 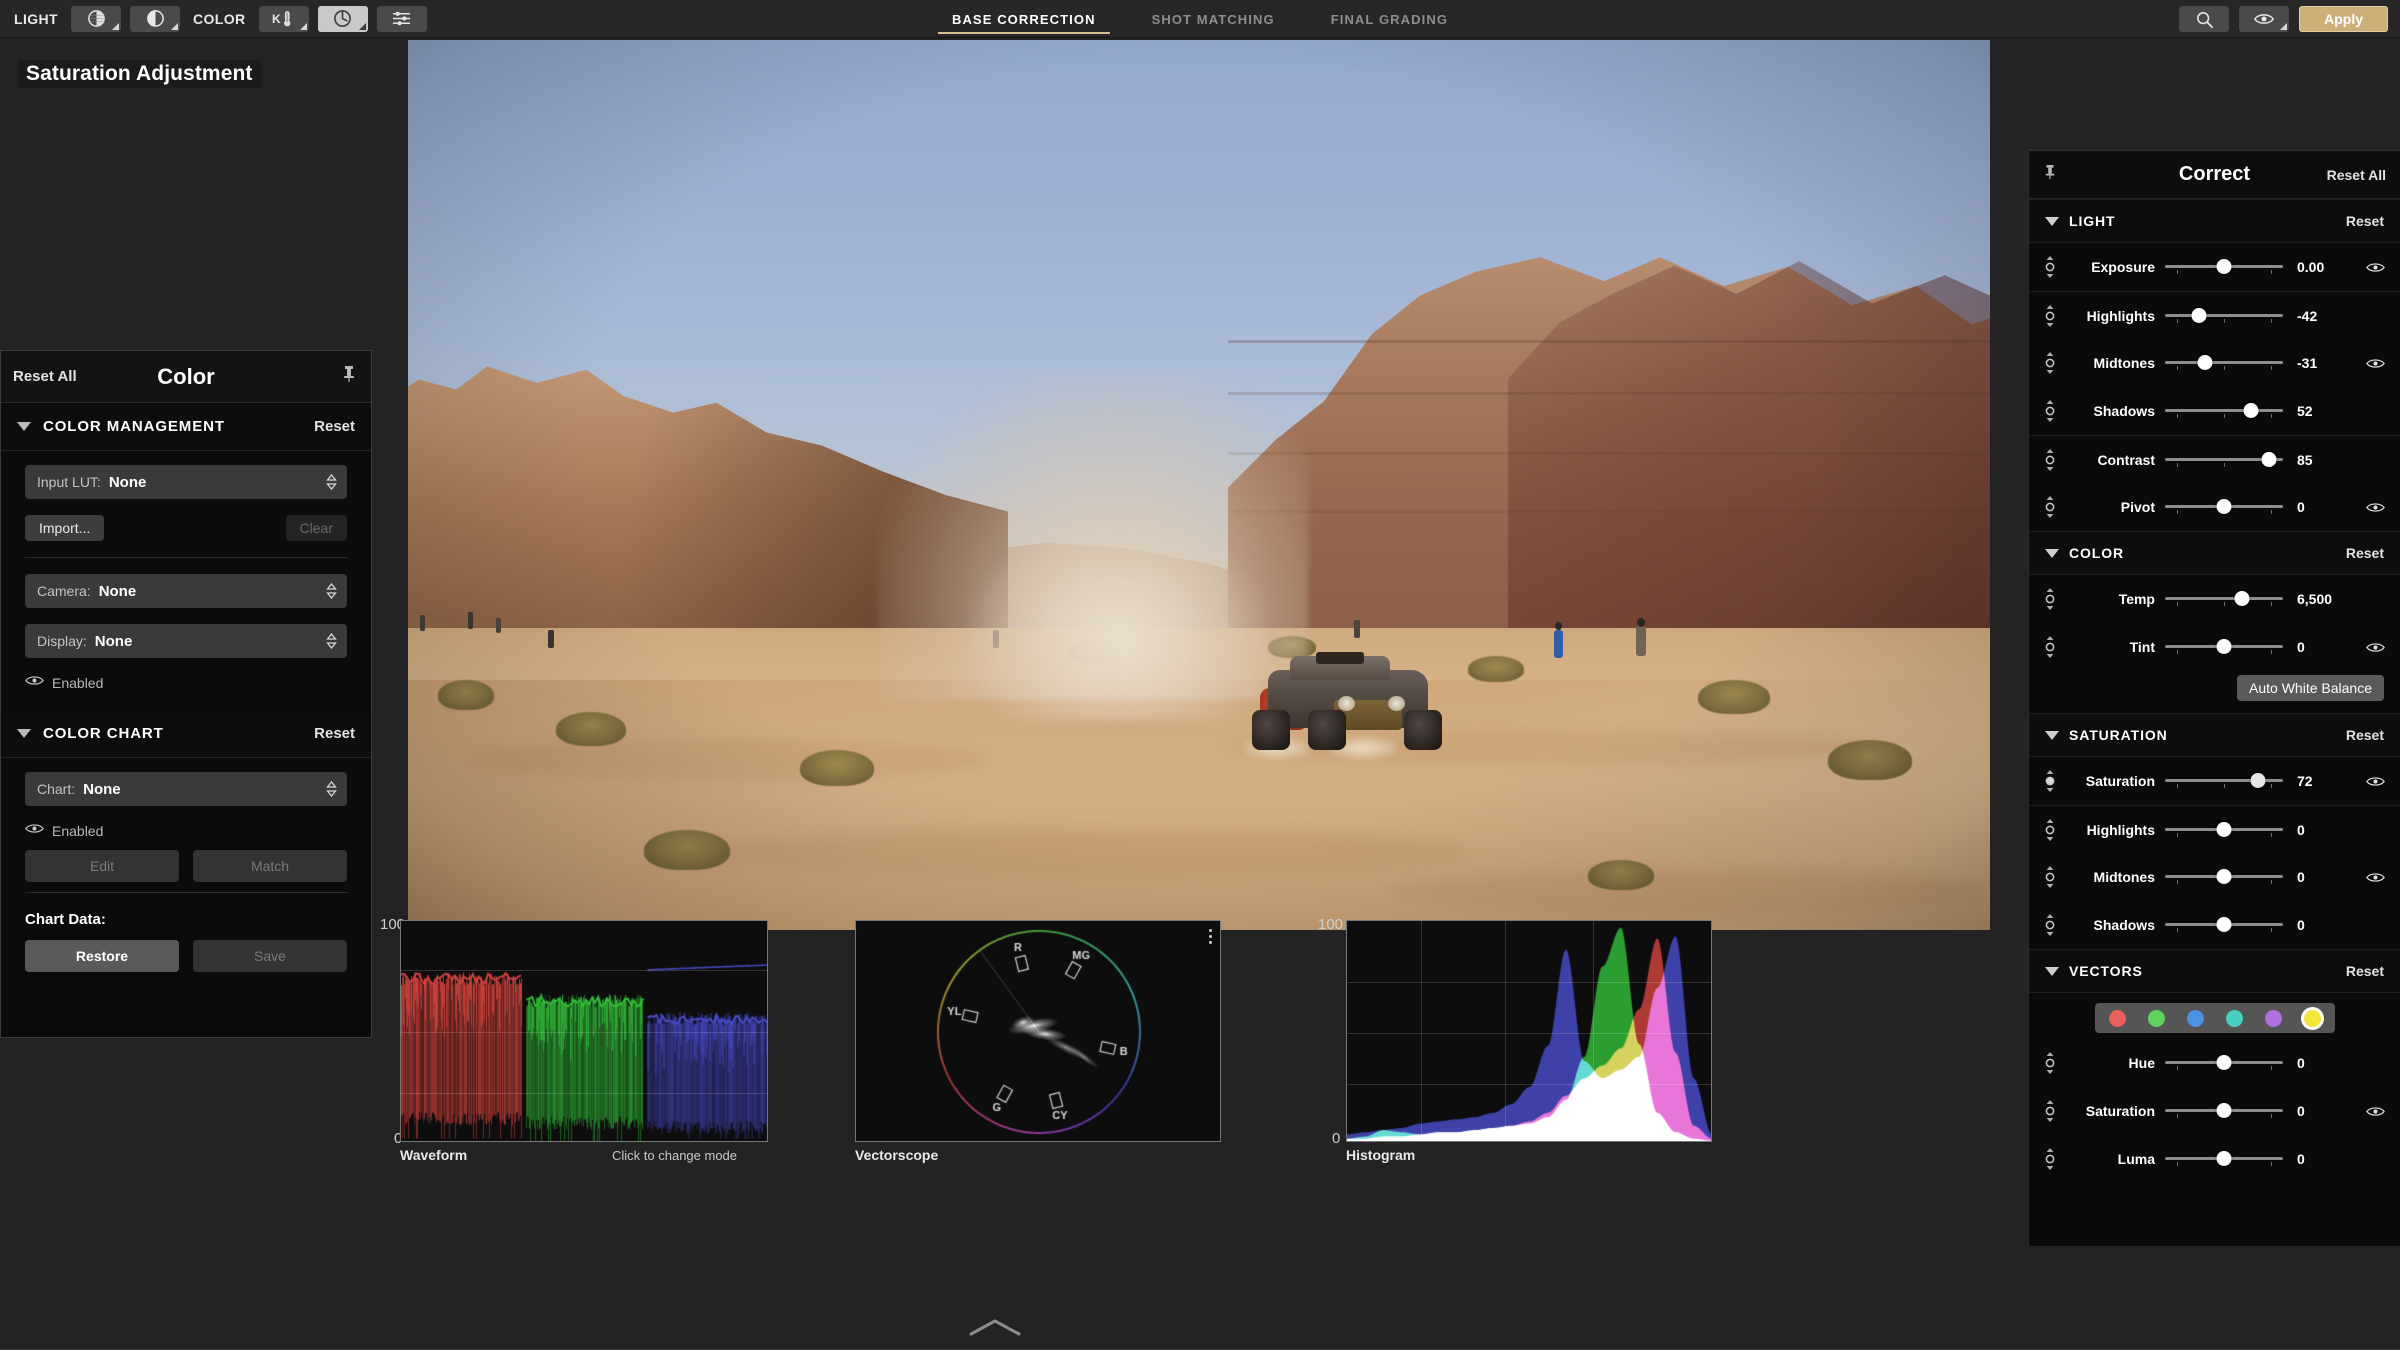 What do you see at coordinates (2204, 19) in the screenshot?
I see `search-button` at bounding box center [2204, 19].